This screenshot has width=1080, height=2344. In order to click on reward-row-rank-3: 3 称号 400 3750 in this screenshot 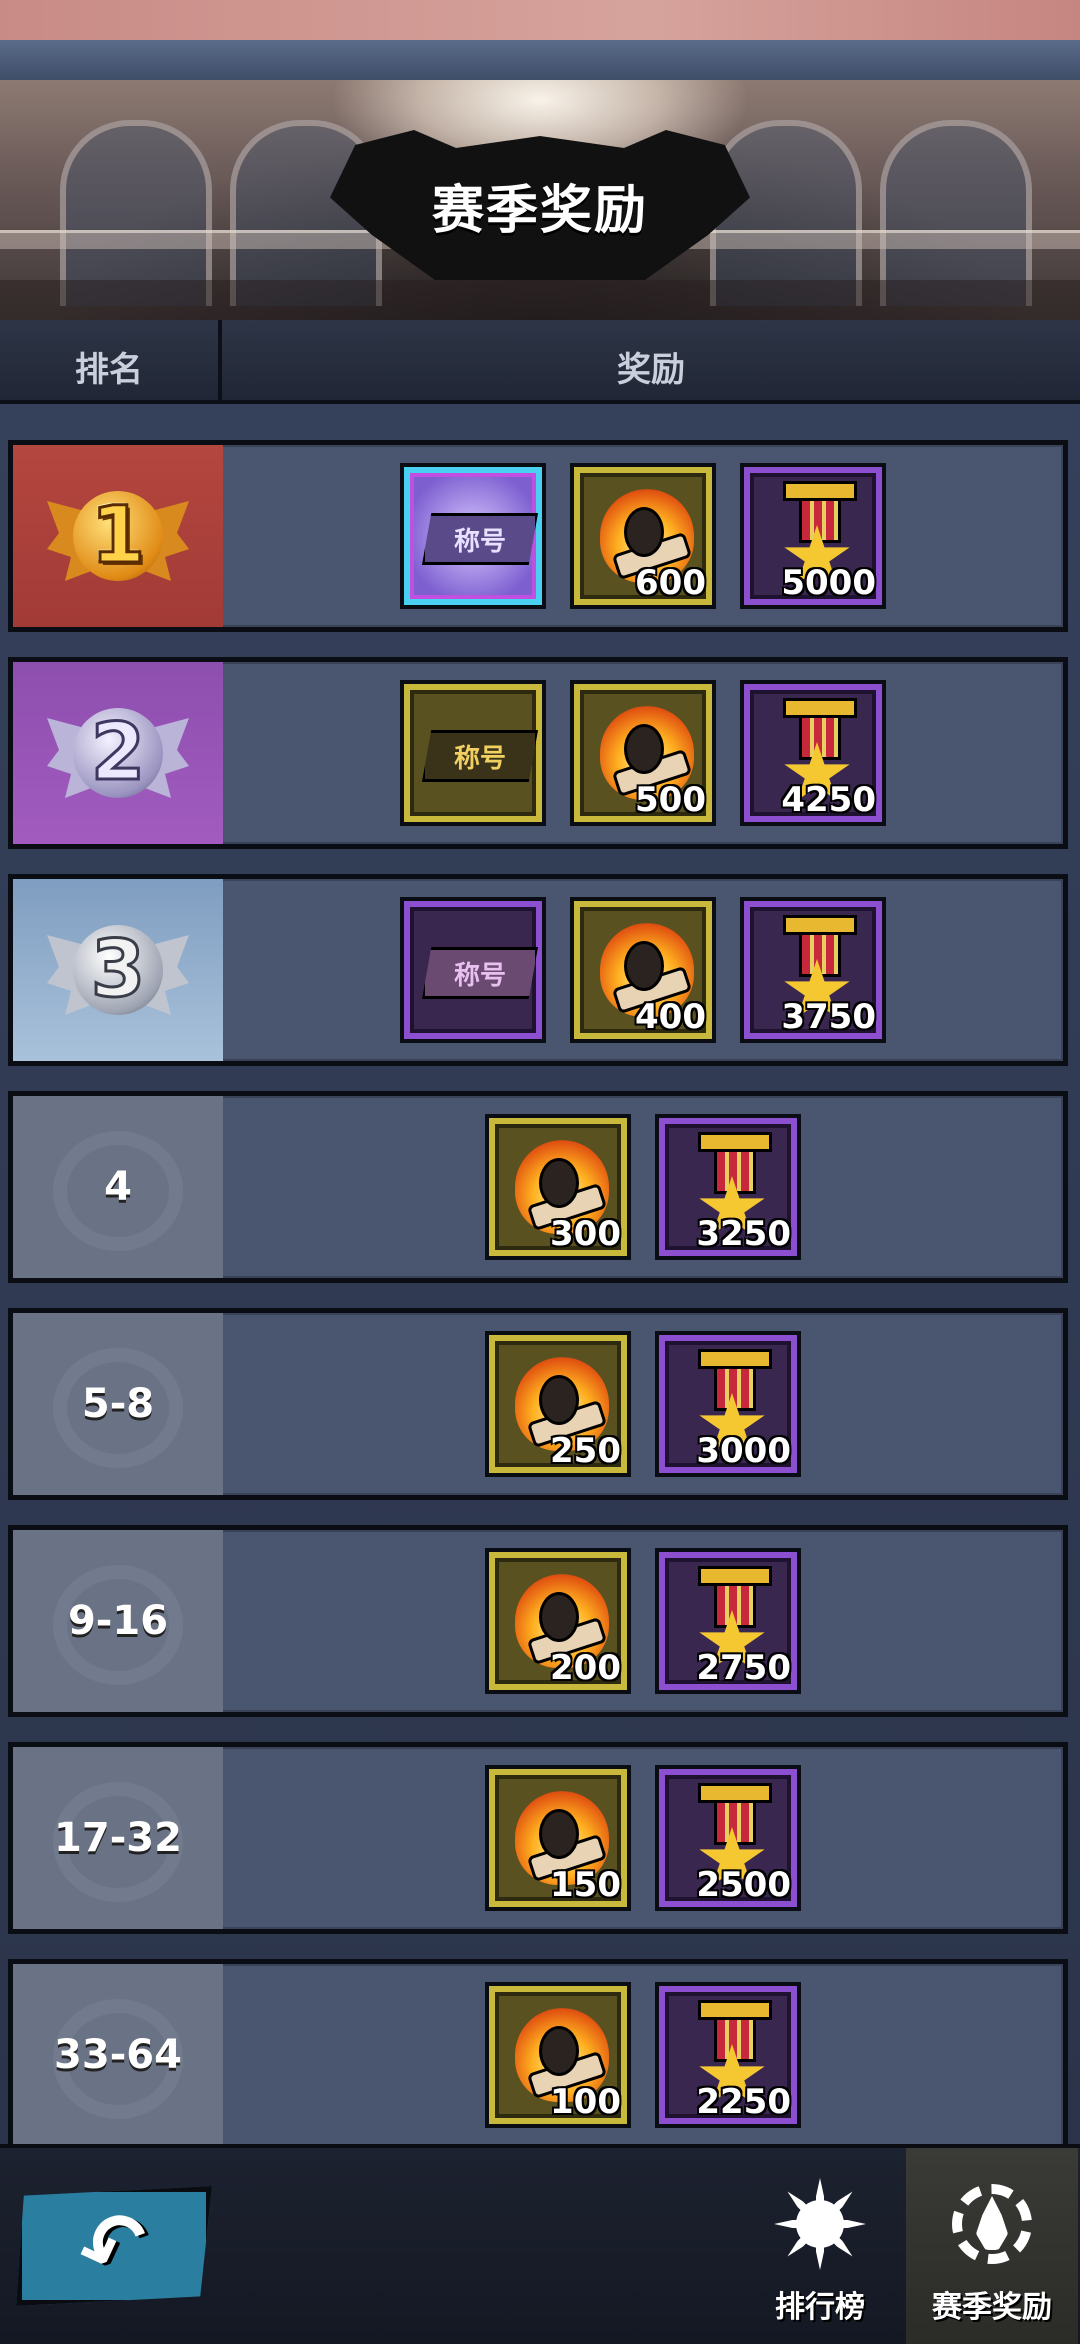, I will do `click(538, 970)`.